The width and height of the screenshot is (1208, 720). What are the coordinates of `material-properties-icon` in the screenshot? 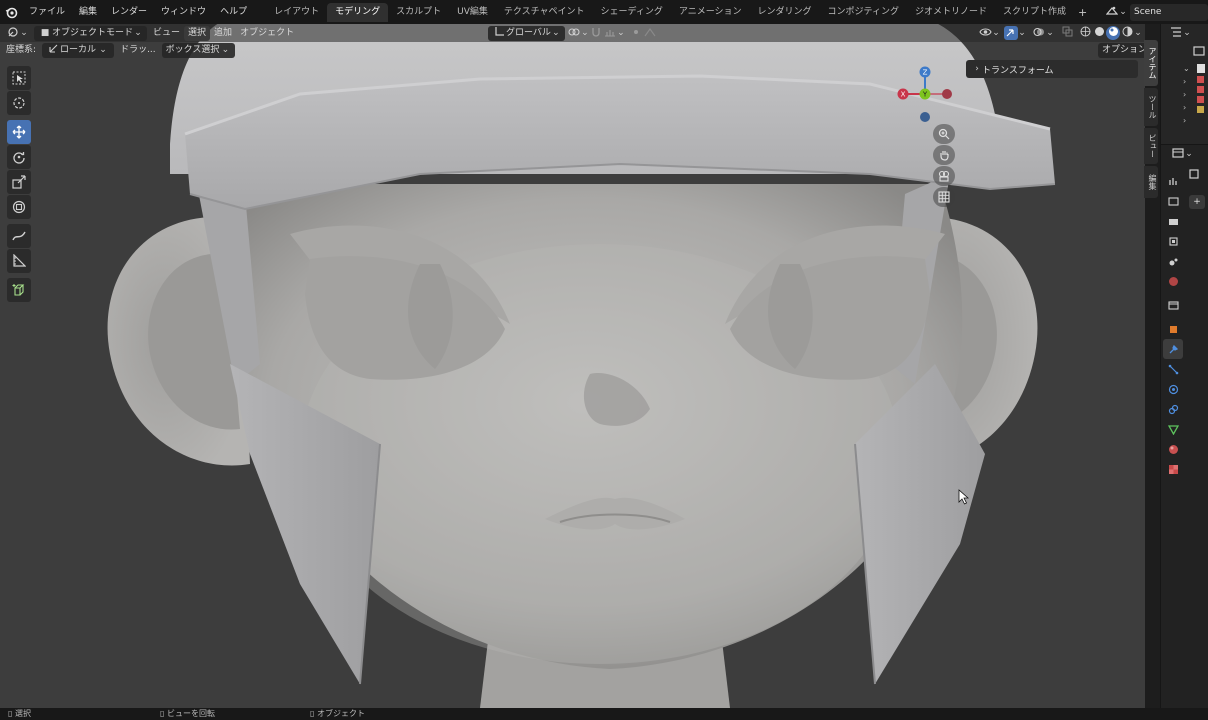 It's located at (1173, 449).